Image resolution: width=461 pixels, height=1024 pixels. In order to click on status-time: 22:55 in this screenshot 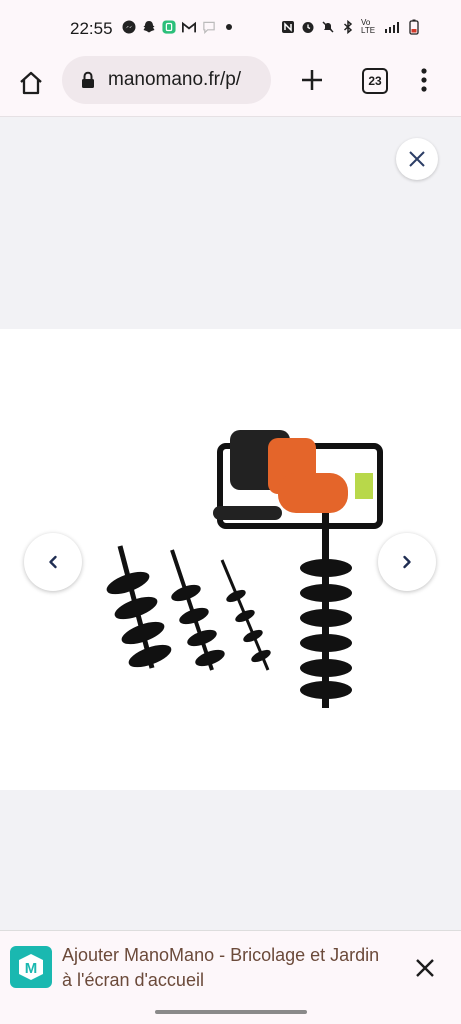, I will do `click(91, 28)`.